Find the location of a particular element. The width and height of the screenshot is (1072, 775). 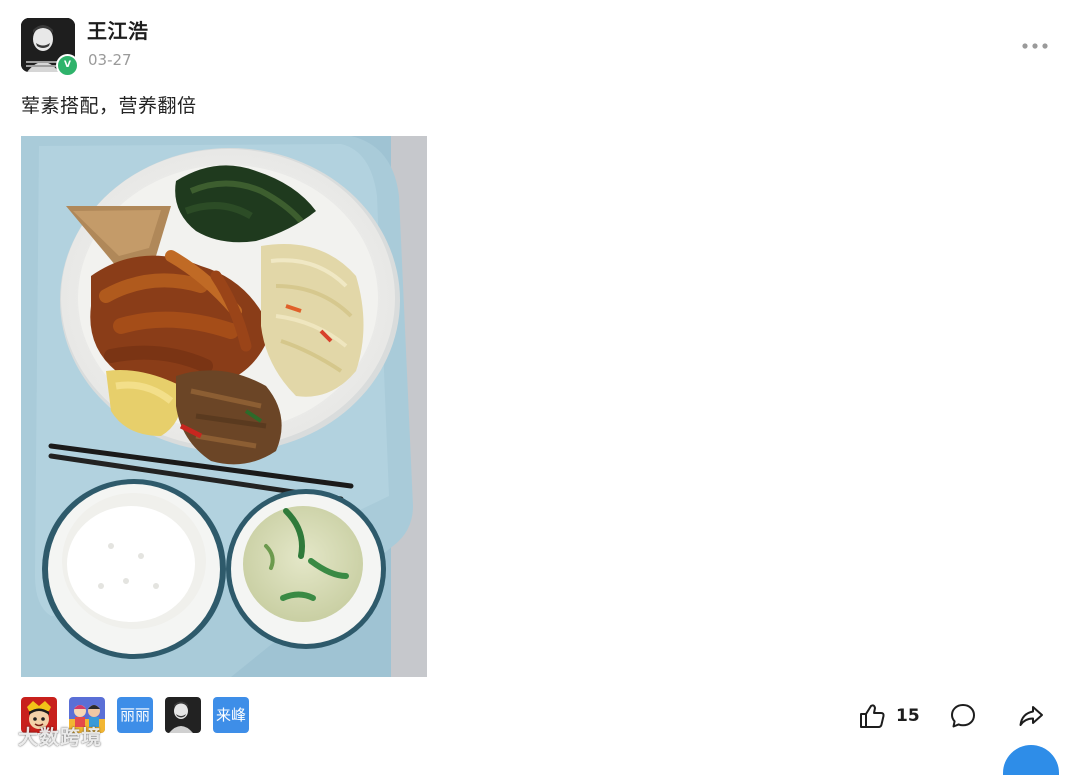

share-button is located at coordinates (1031, 716).